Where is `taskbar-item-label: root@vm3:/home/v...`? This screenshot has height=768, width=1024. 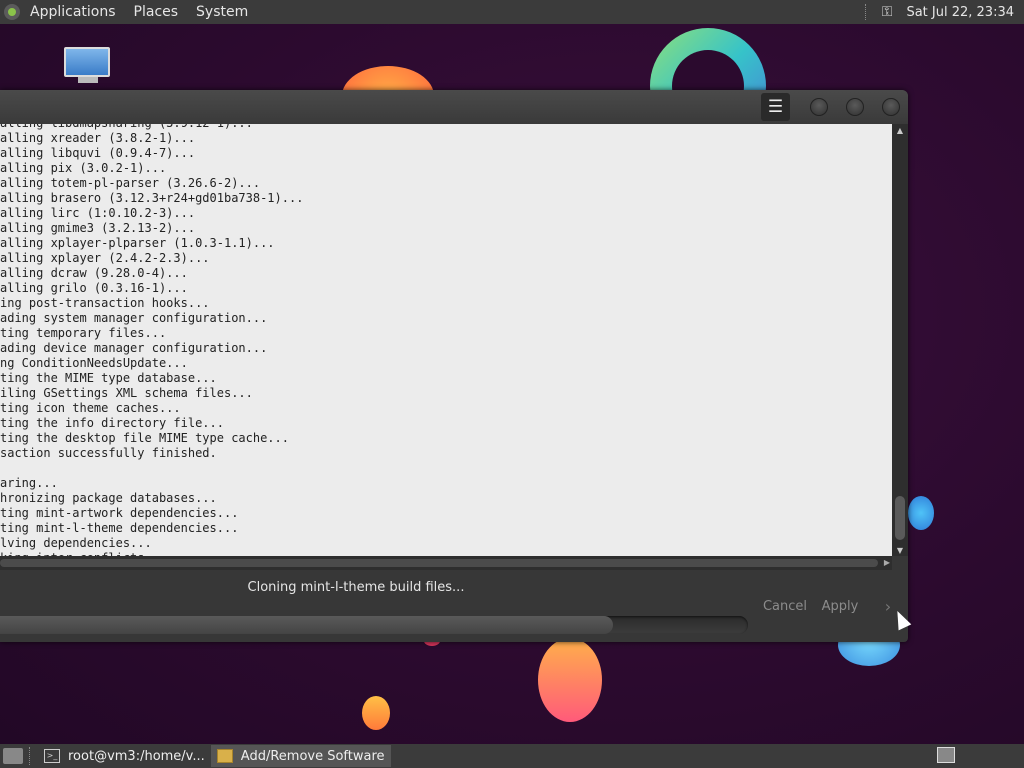
taskbar-item-label: root@vm3:/home/v... is located at coordinates (136, 756).